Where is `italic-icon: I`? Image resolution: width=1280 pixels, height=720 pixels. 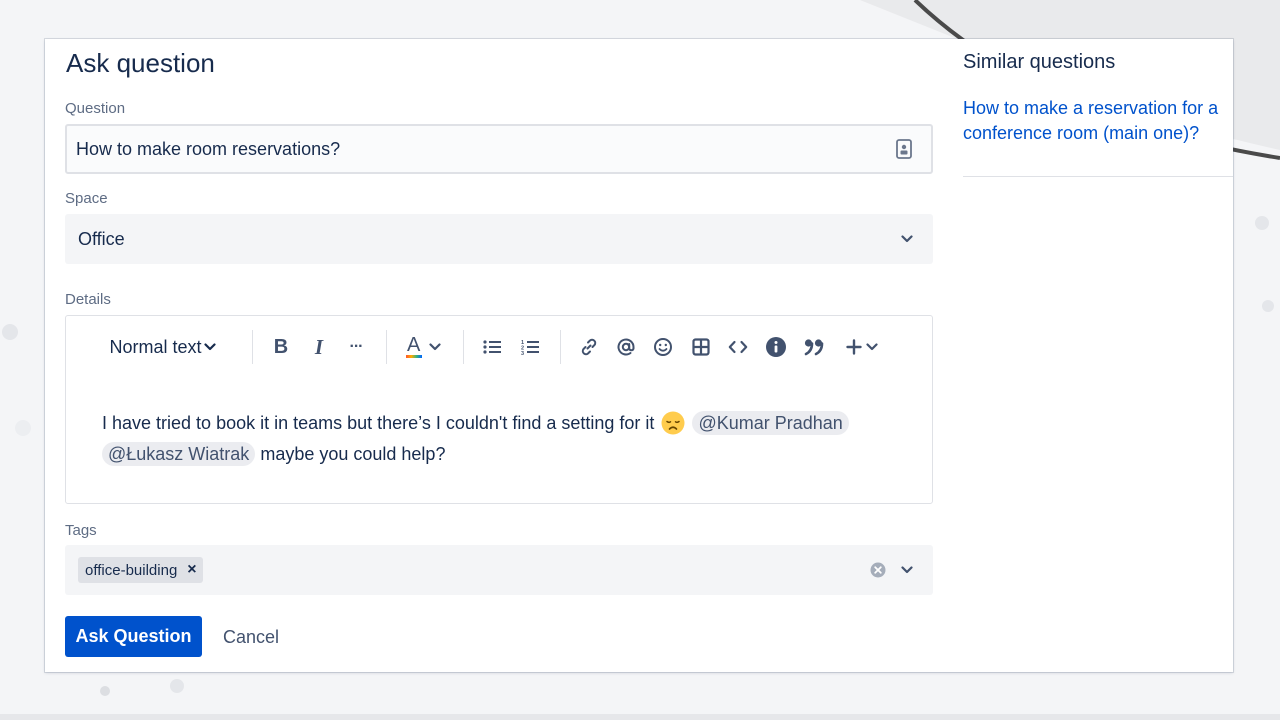 italic-icon: I is located at coordinates (319, 346).